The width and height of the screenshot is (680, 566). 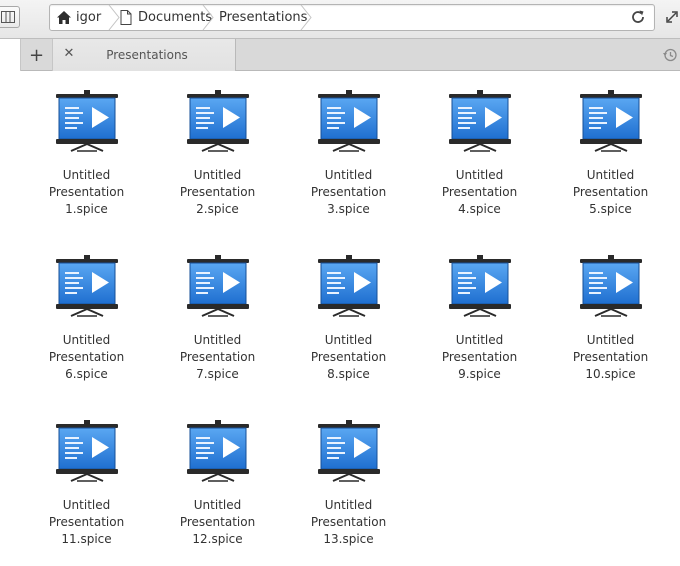 I want to click on file-name: Untitled Presentation 5.spice, so click(x=611, y=192).